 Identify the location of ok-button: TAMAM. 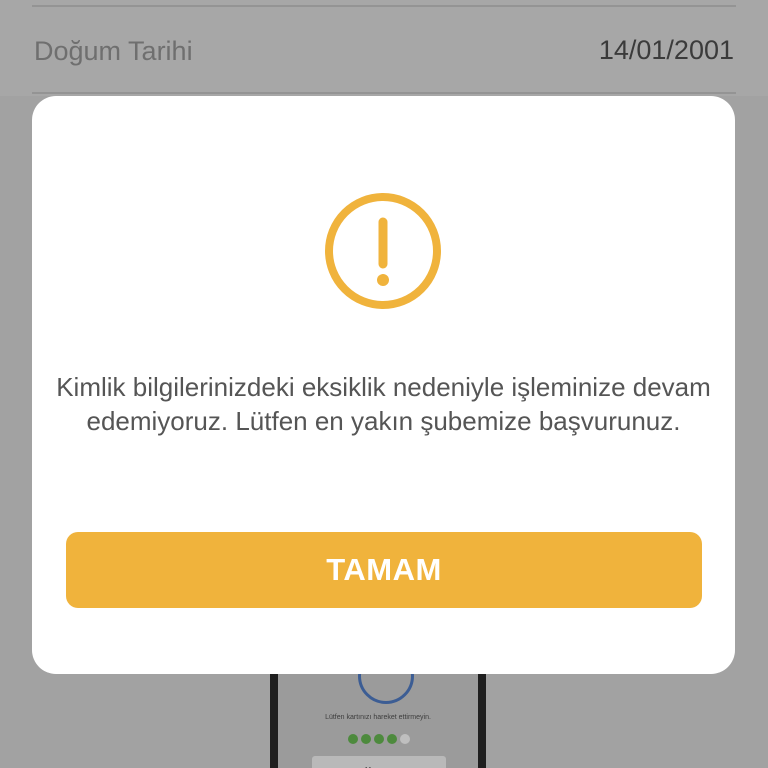
(384, 570).